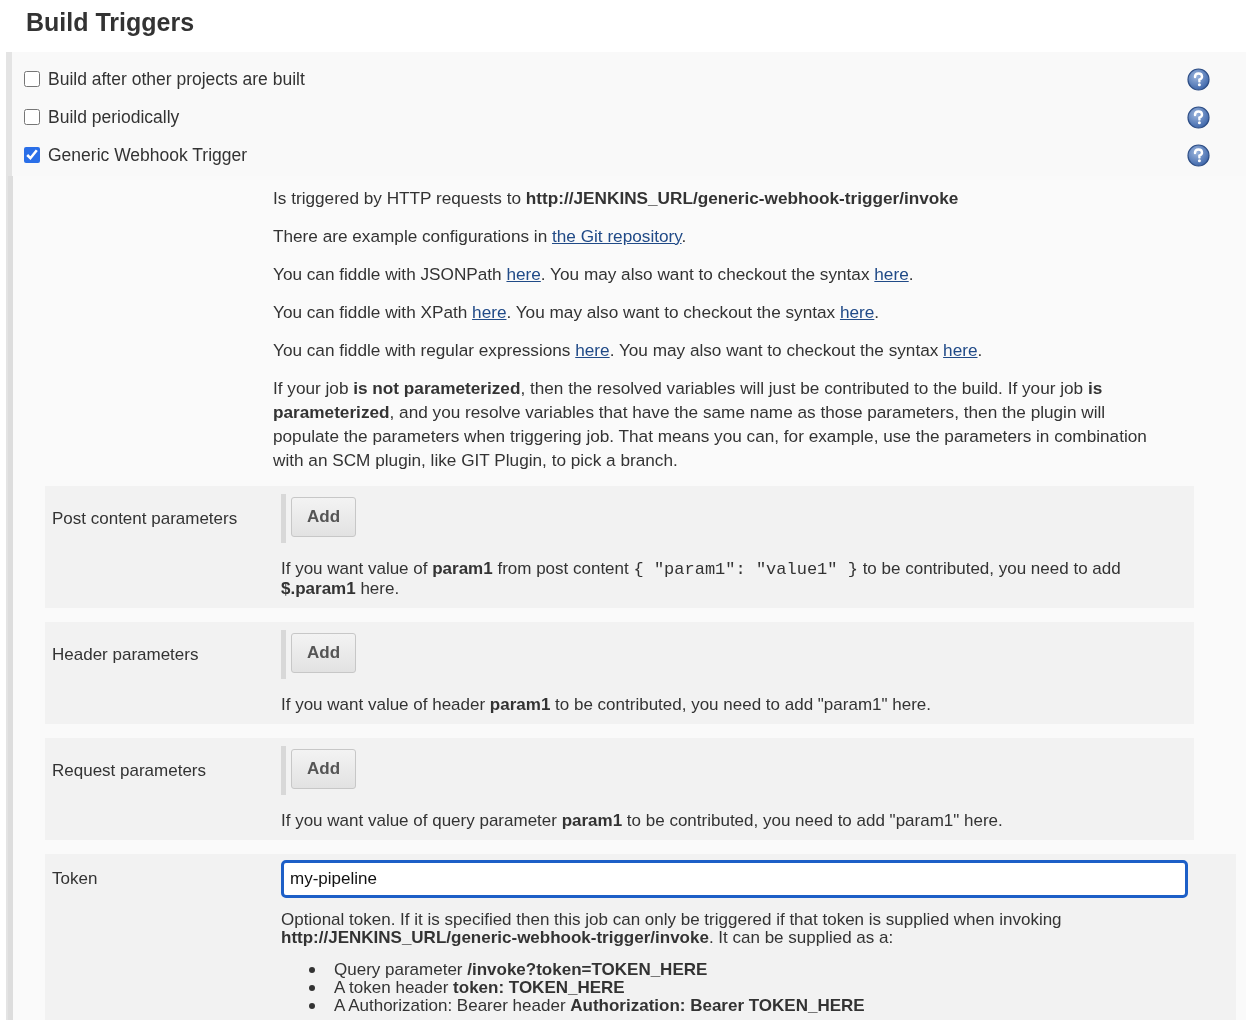  I want to click on description-text: You can fiddle with JSONPath here. You may also want to checkout the syntax here., so click(594, 274).